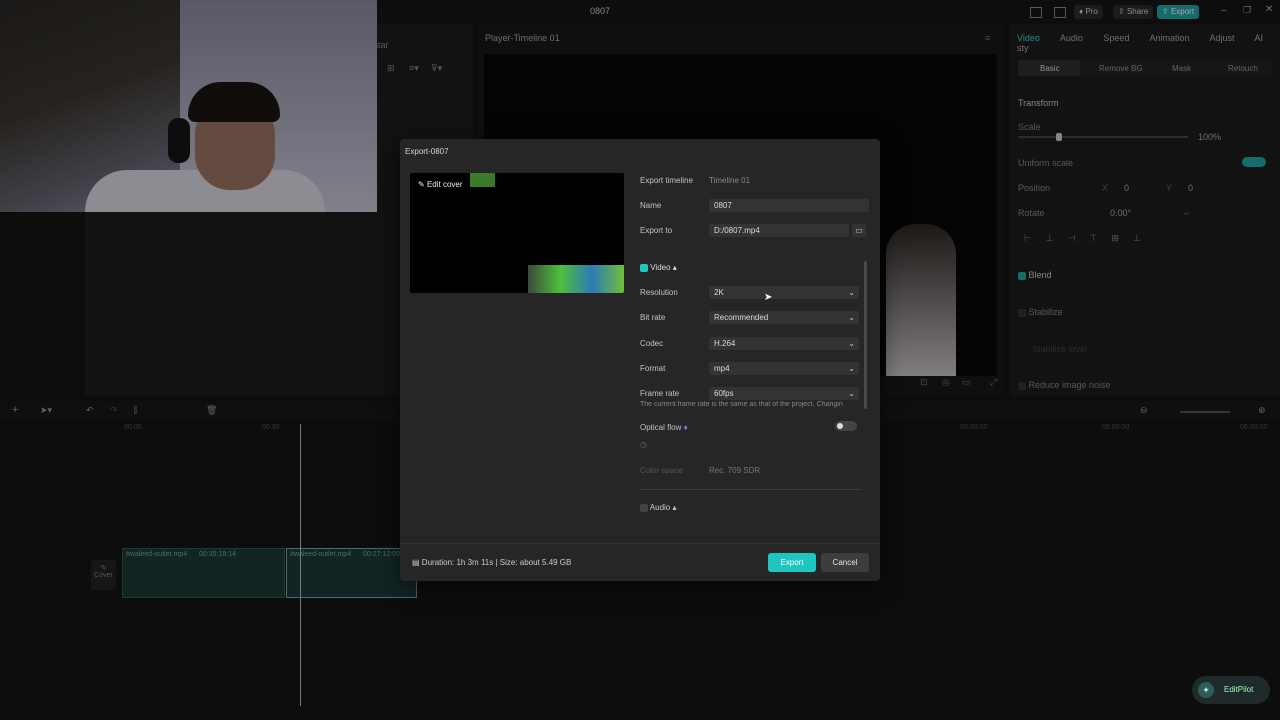  What do you see at coordinates (651, 205) in the screenshot?
I see `name-label: Name` at bounding box center [651, 205].